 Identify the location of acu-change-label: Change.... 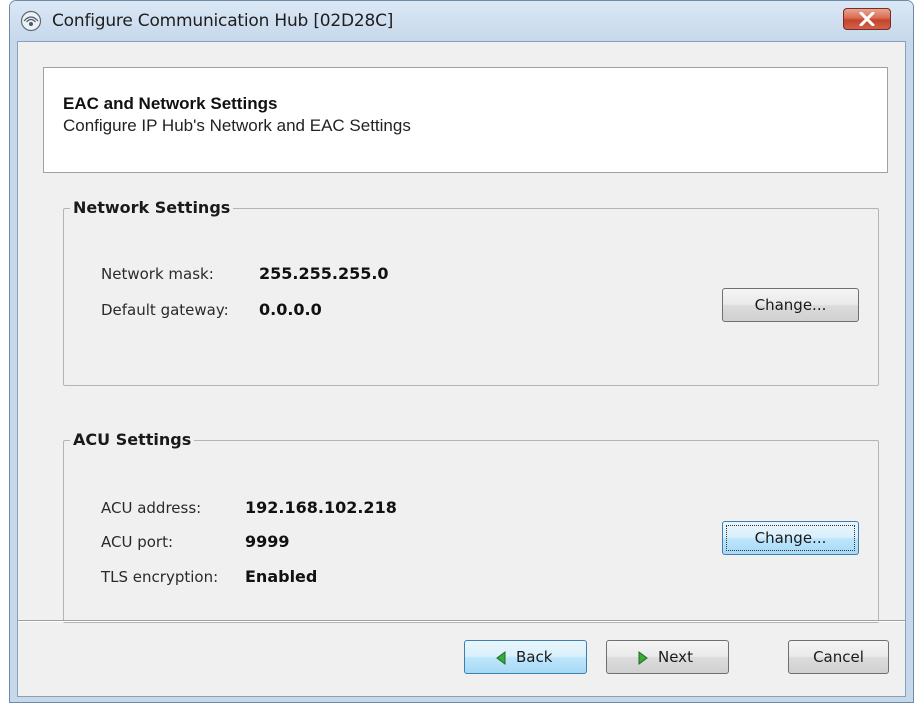
(790, 538).